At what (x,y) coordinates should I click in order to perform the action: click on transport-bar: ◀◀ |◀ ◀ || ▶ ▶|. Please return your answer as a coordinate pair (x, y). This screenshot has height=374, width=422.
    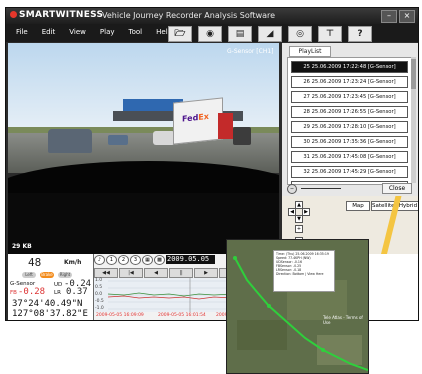
    Looking at the image, I should click on (168, 273).